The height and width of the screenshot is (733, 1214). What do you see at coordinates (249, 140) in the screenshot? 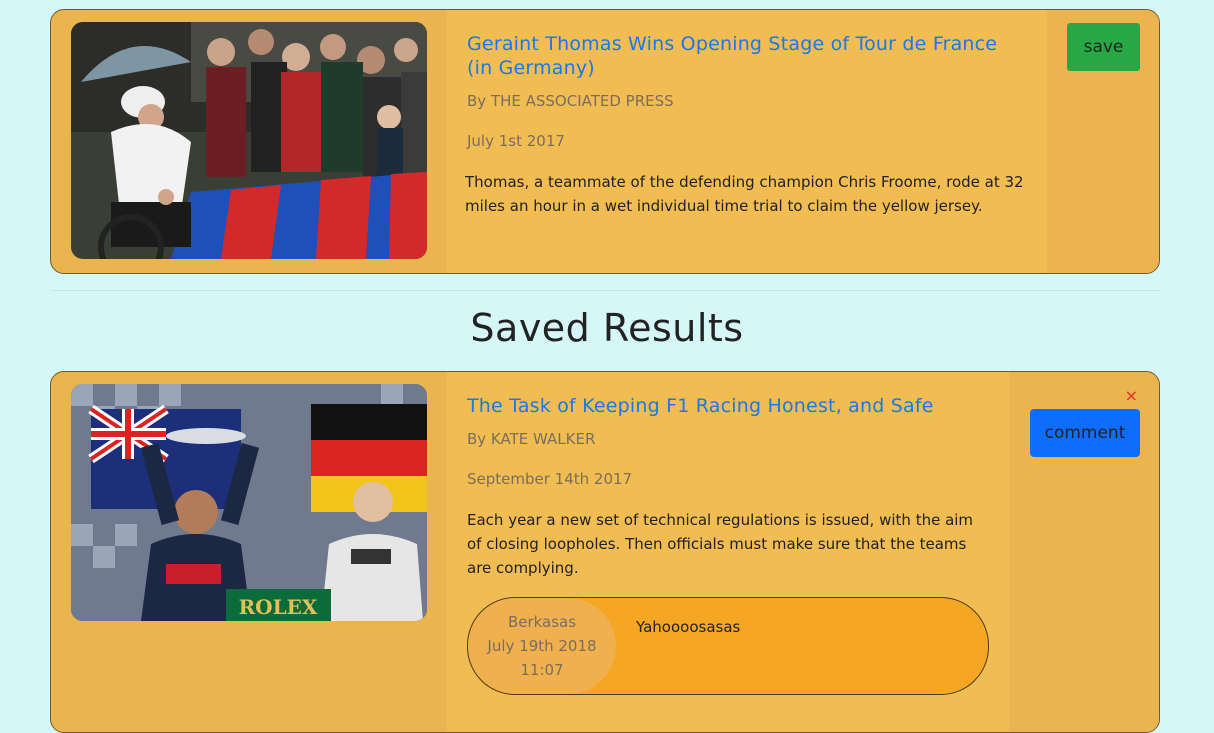
I see `article-image-cycling` at bounding box center [249, 140].